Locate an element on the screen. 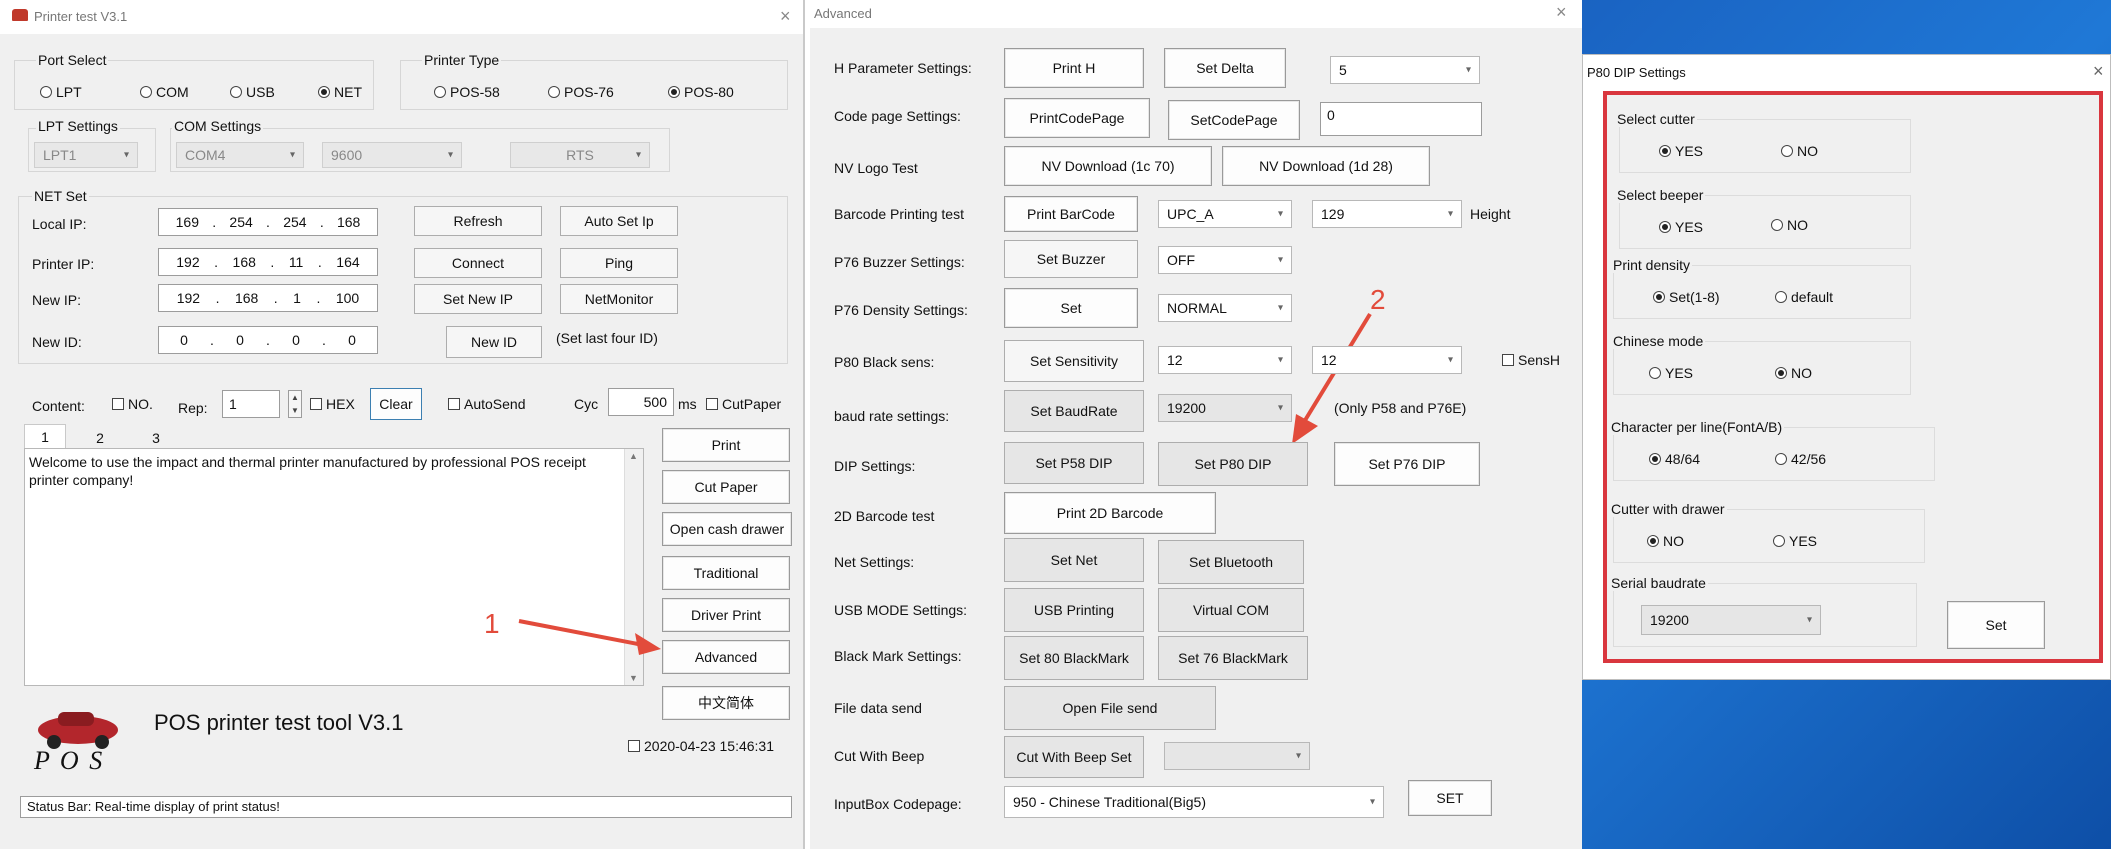 This screenshot has width=2111, height=849. nv-download-1d28-button: NV Download (1d 28) is located at coordinates (1326, 166).